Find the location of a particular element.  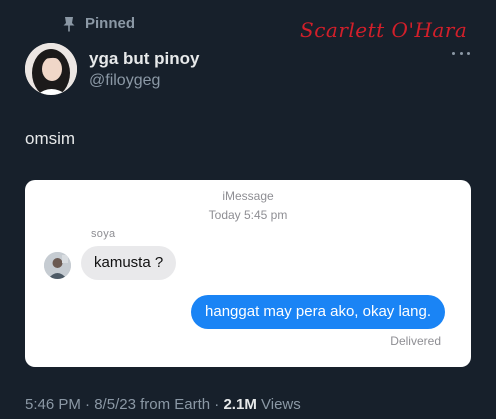

delivered-status: Delivered is located at coordinates (415, 341).